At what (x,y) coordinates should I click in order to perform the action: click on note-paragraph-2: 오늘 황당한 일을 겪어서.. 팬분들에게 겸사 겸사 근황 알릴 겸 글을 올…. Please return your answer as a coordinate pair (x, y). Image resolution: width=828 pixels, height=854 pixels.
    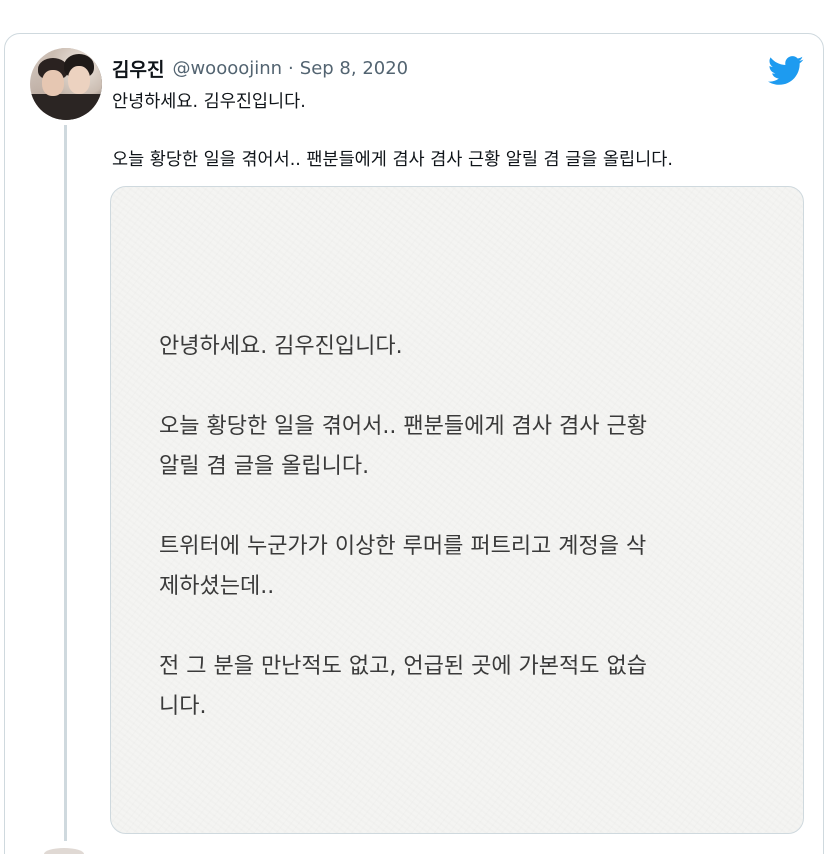
    Looking at the image, I should click on (403, 446).